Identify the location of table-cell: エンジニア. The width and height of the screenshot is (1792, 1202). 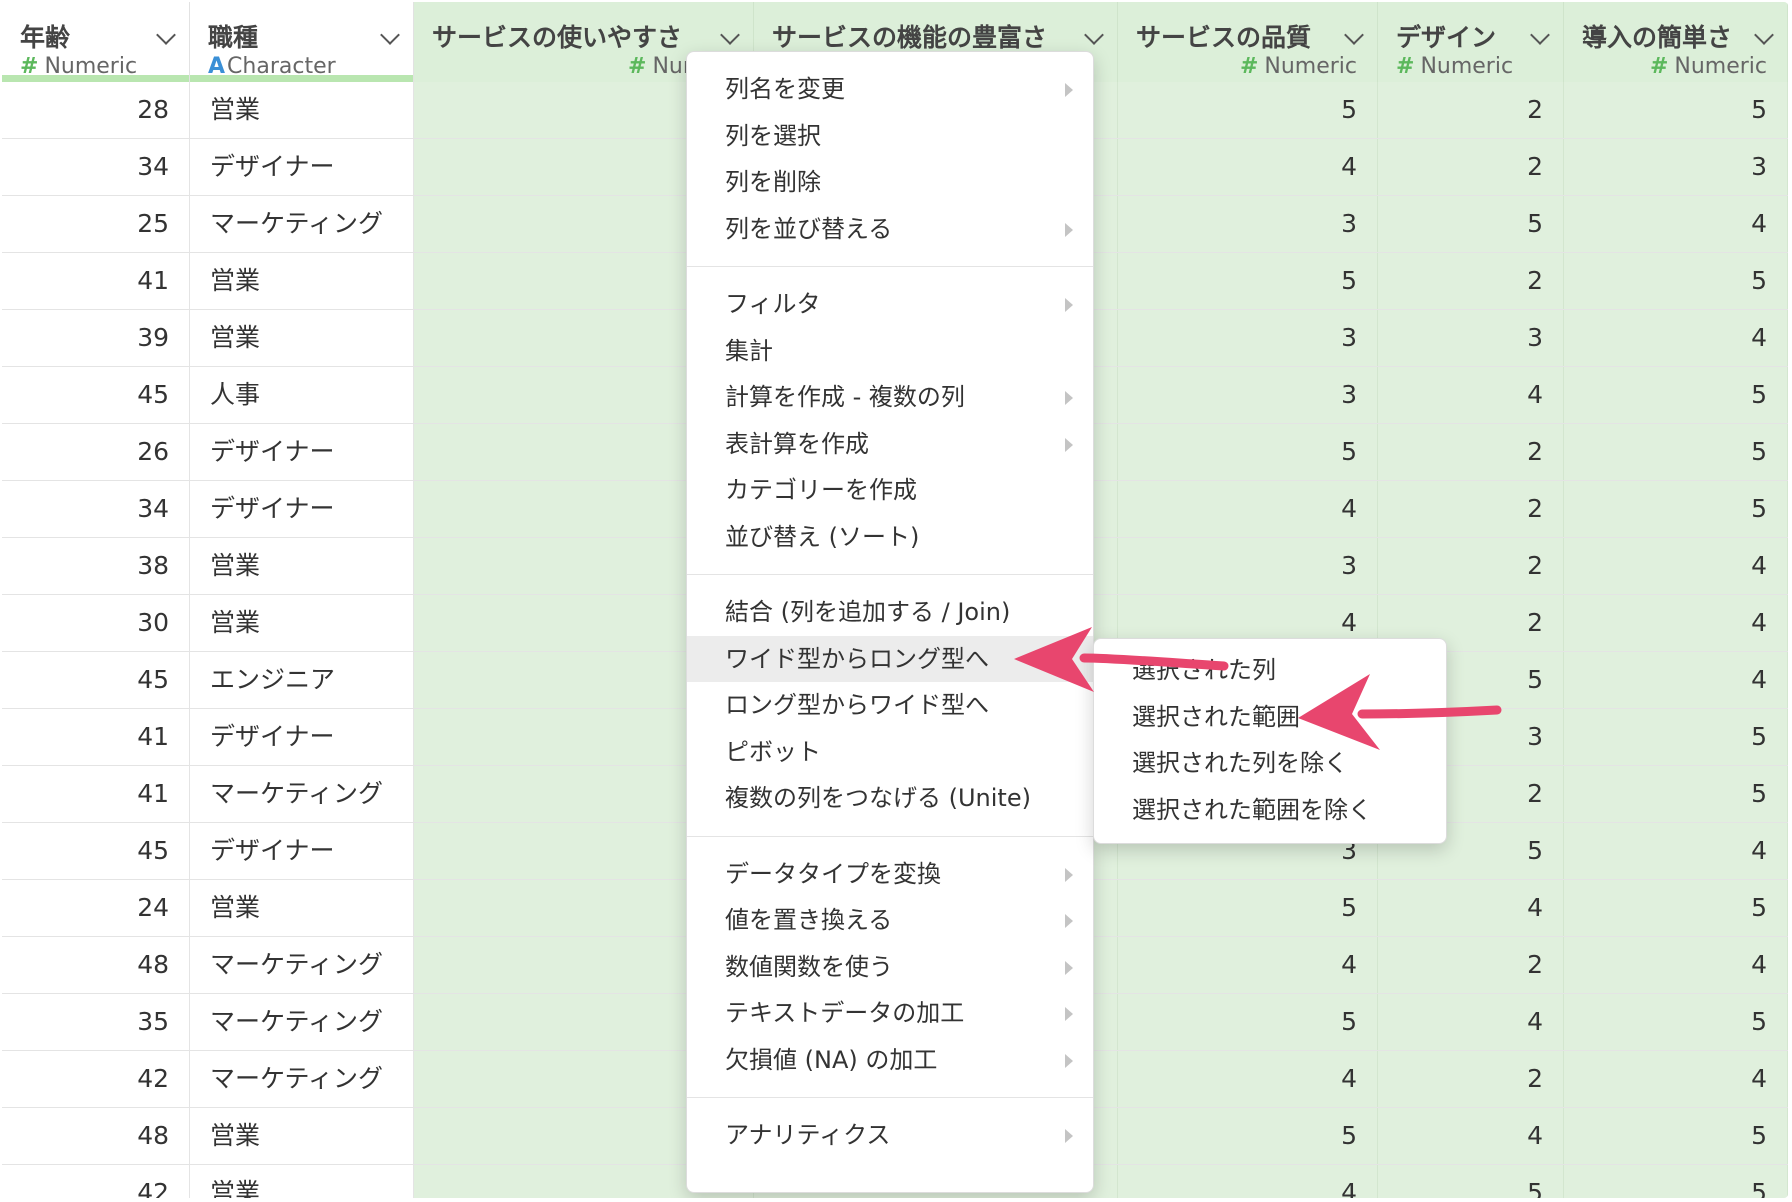
(302, 680).